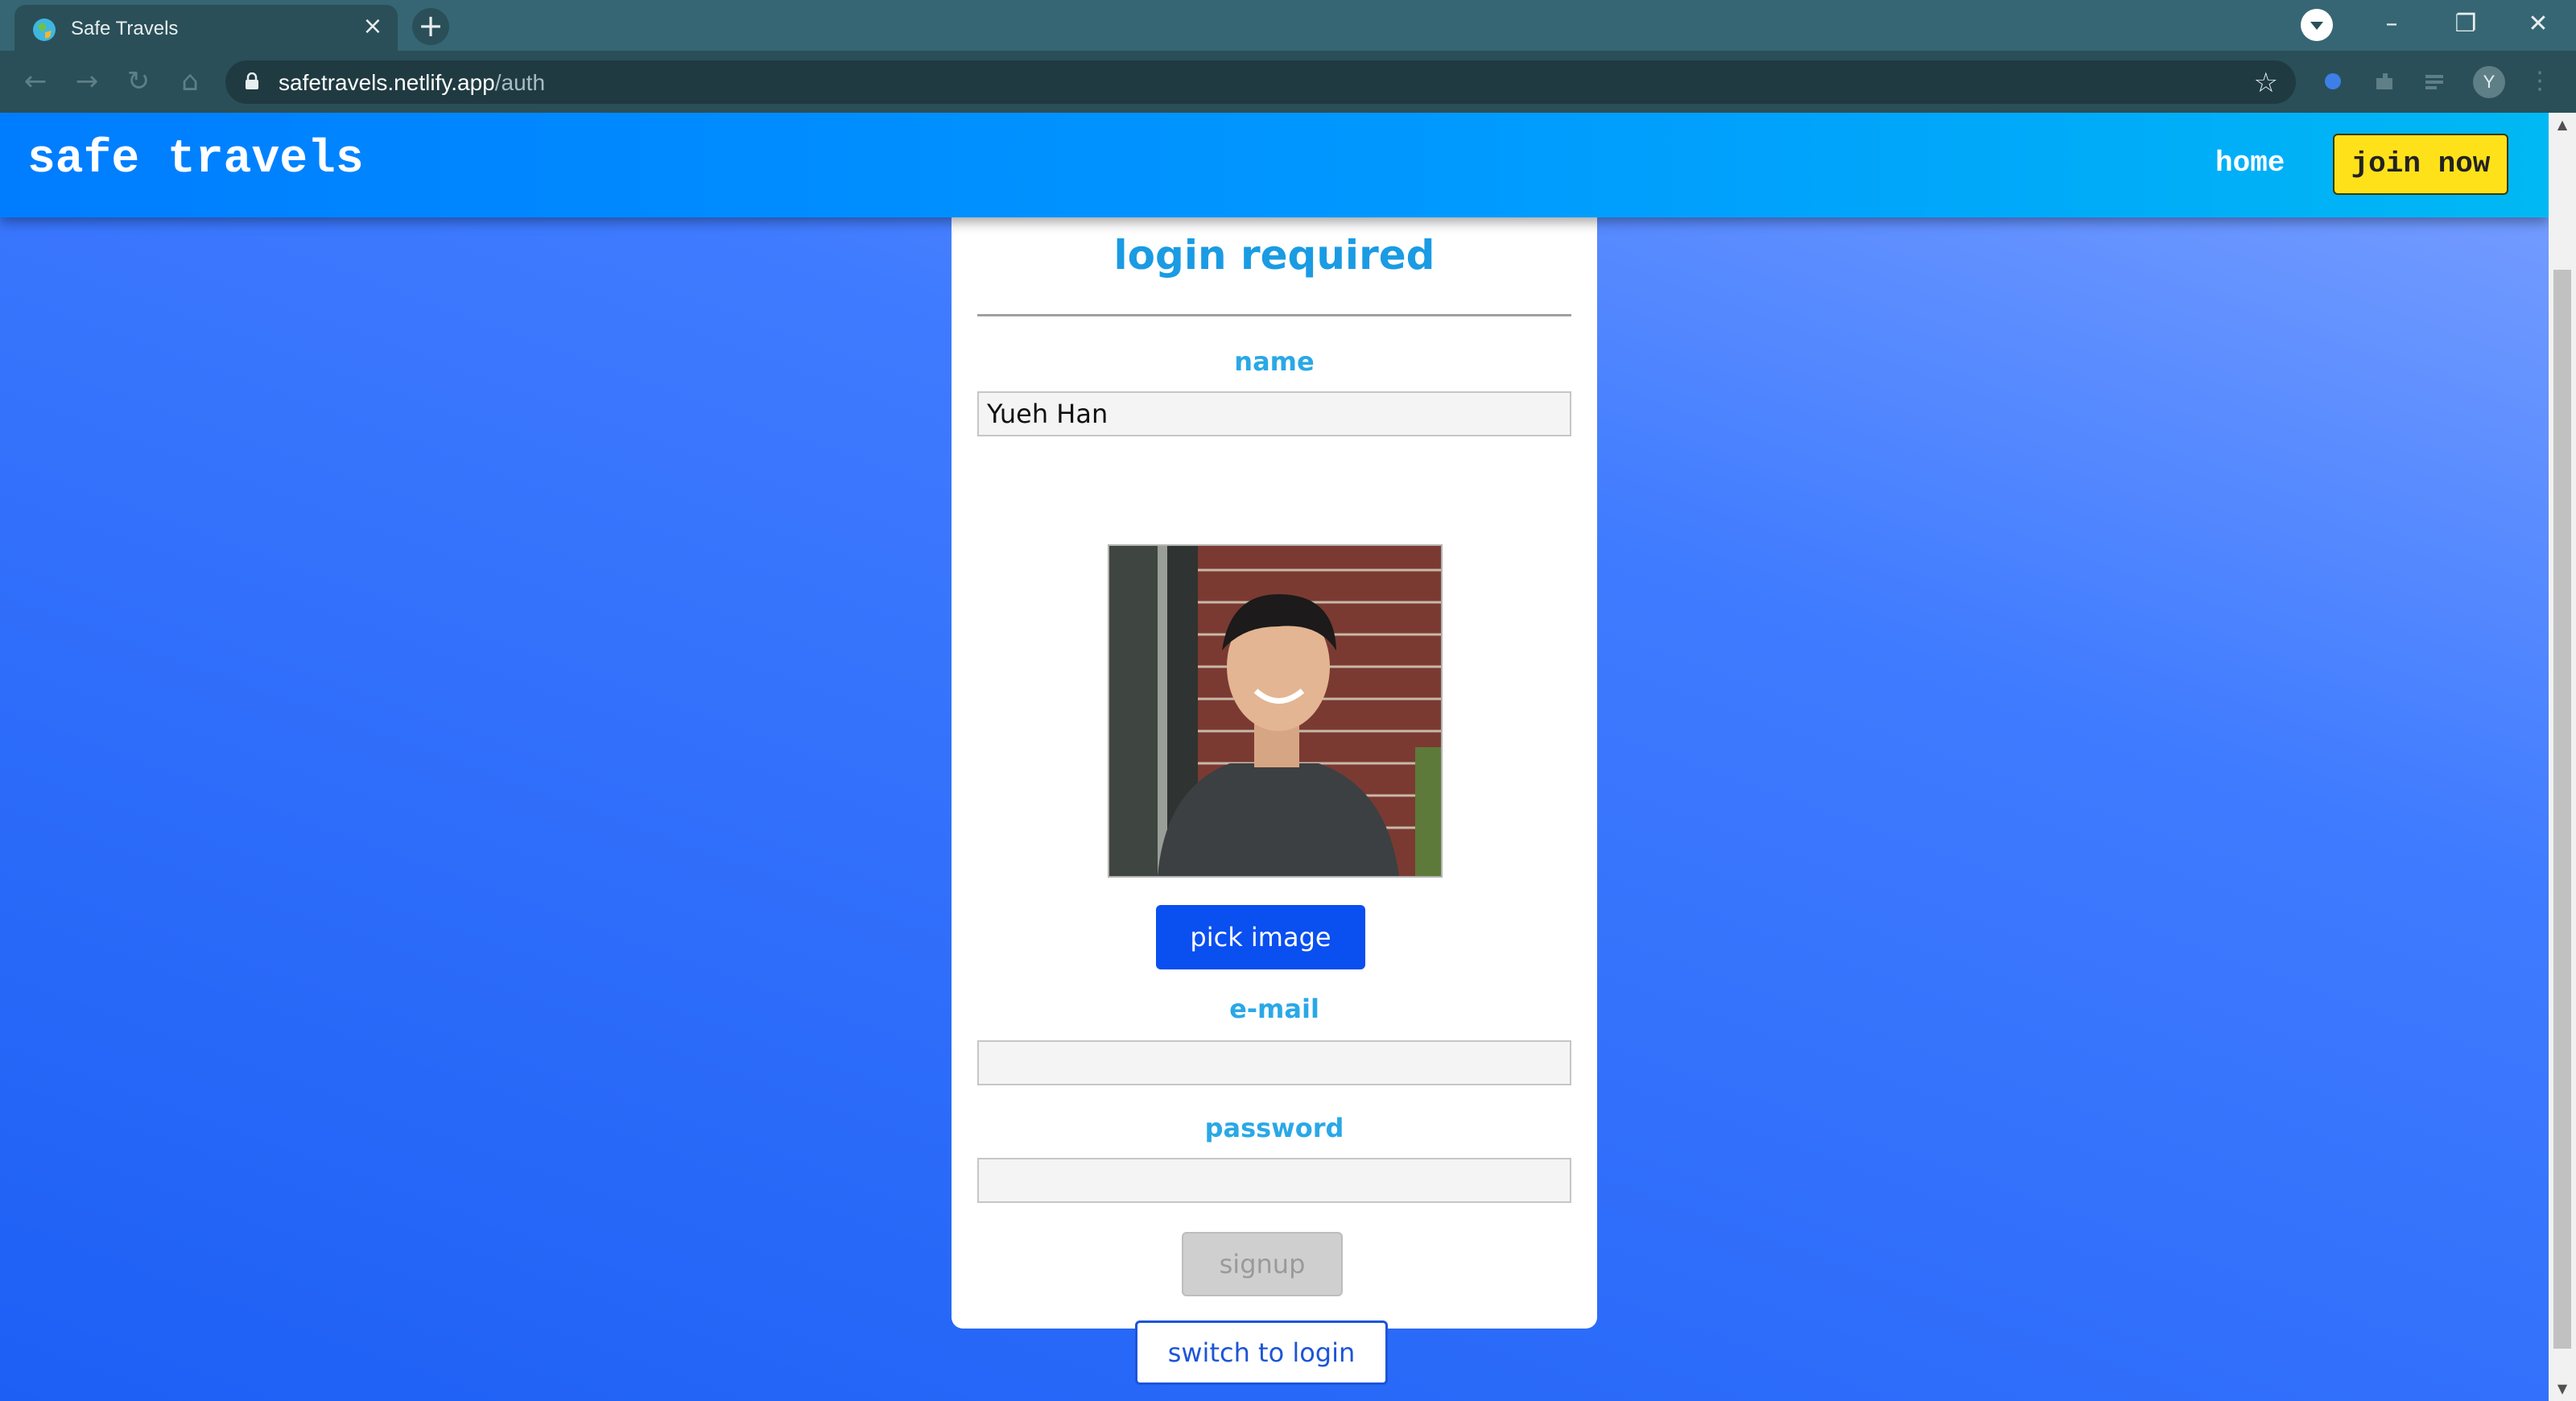 The height and width of the screenshot is (1401, 2576). What do you see at coordinates (430, 26) in the screenshot?
I see `plus-icon: +` at bounding box center [430, 26].